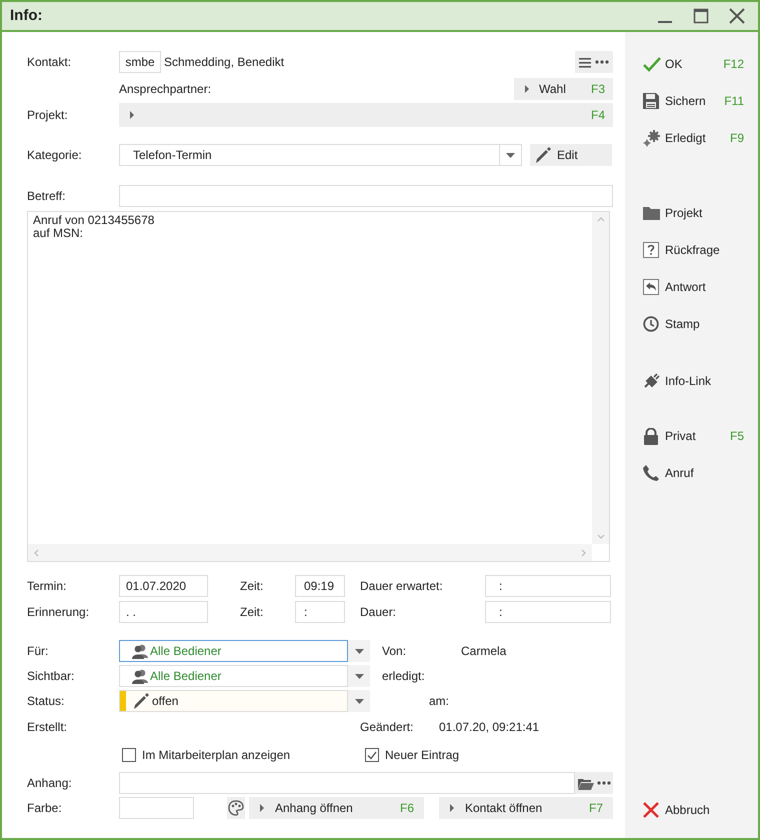 This screenshot has height=840, width=760. Describe the element at coordinates (387, 727) in the screenshot. I see `field-label: Geändert:` at that location.